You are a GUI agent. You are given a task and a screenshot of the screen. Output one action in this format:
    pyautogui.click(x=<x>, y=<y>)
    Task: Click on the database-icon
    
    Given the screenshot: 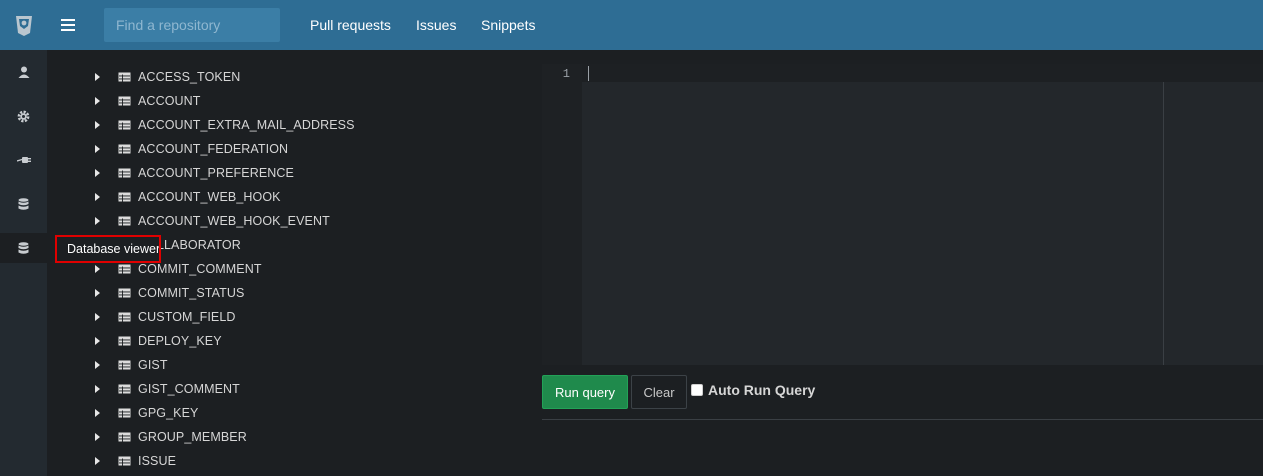 What is the action you would take?
    pyautogui.click(x=23, y=203)
    